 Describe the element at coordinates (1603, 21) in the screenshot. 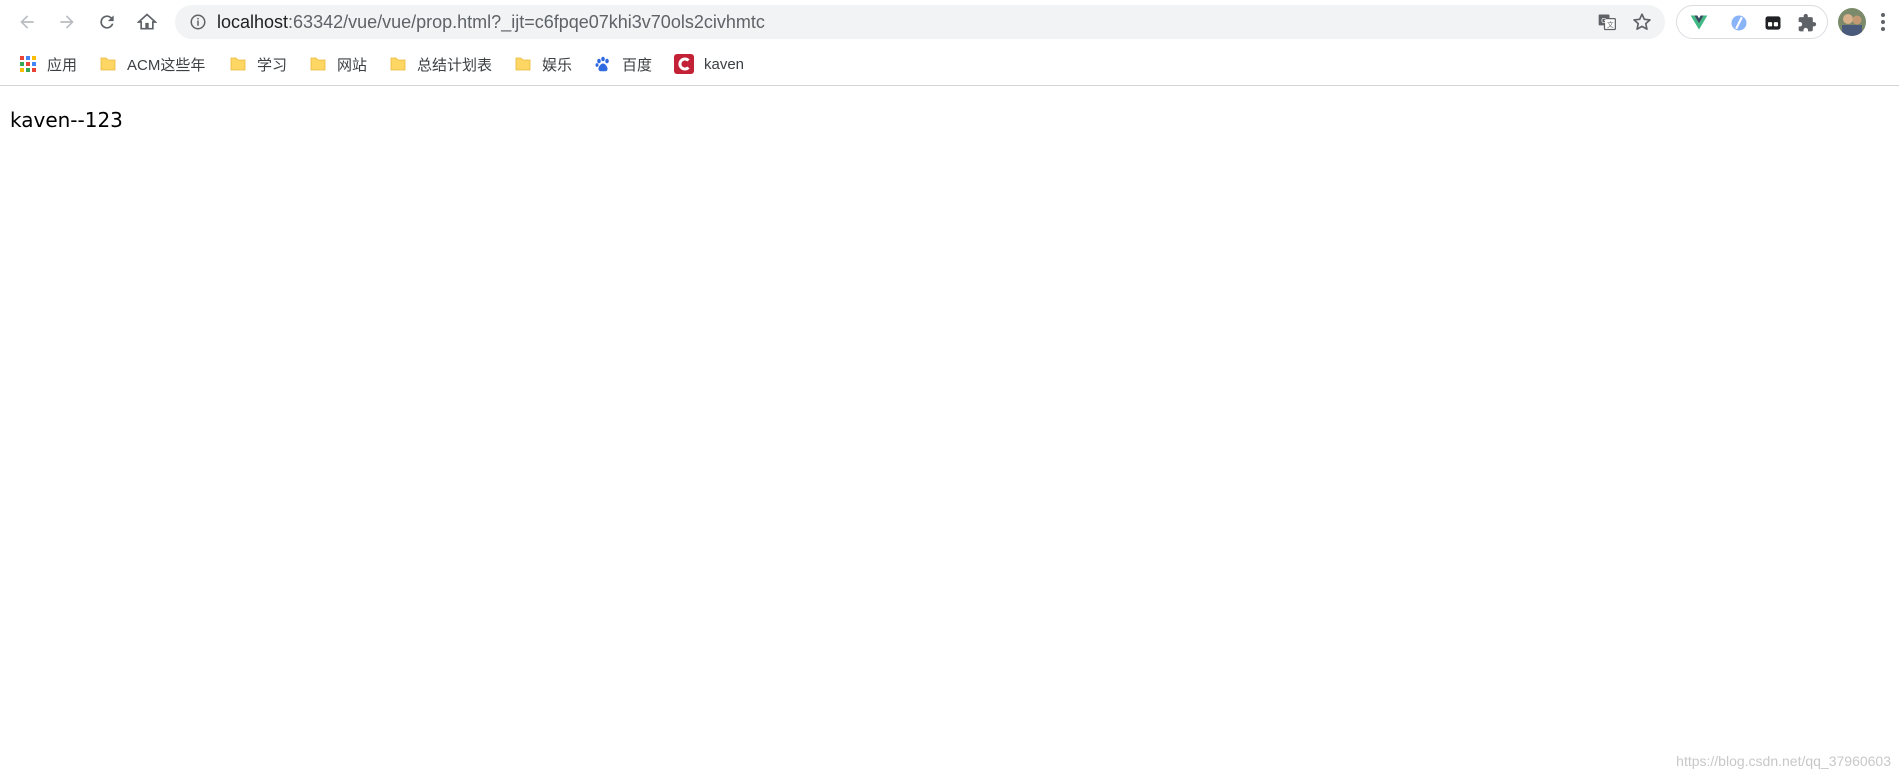

I see `svg-text: G` at that location.